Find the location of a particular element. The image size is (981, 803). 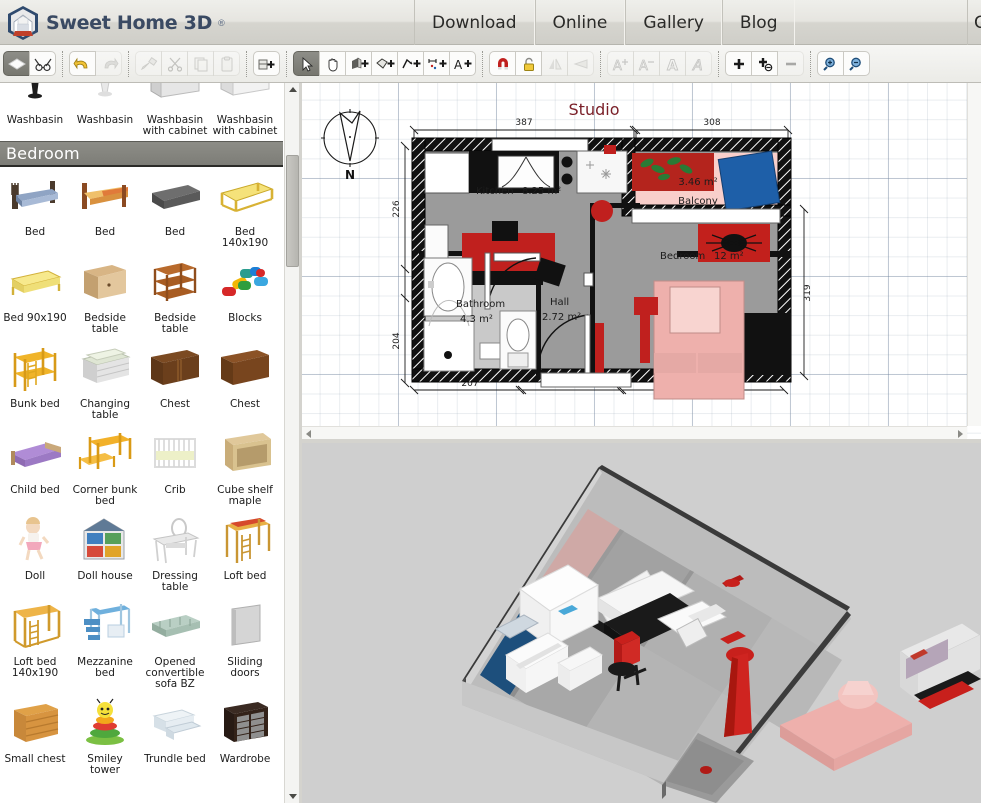

chest-plain-icon is located at coordinates (245, 369).